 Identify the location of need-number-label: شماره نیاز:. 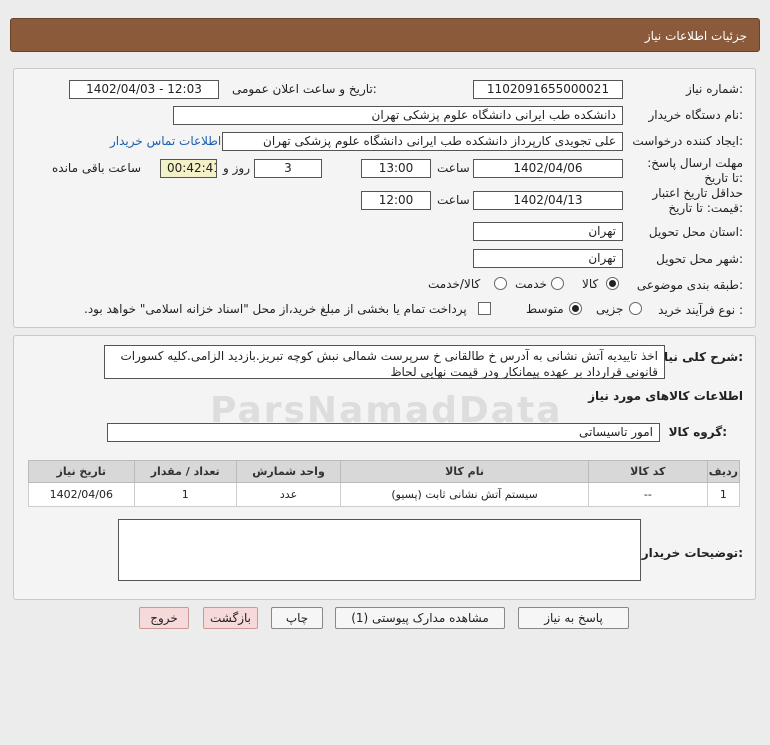
(714, 89).